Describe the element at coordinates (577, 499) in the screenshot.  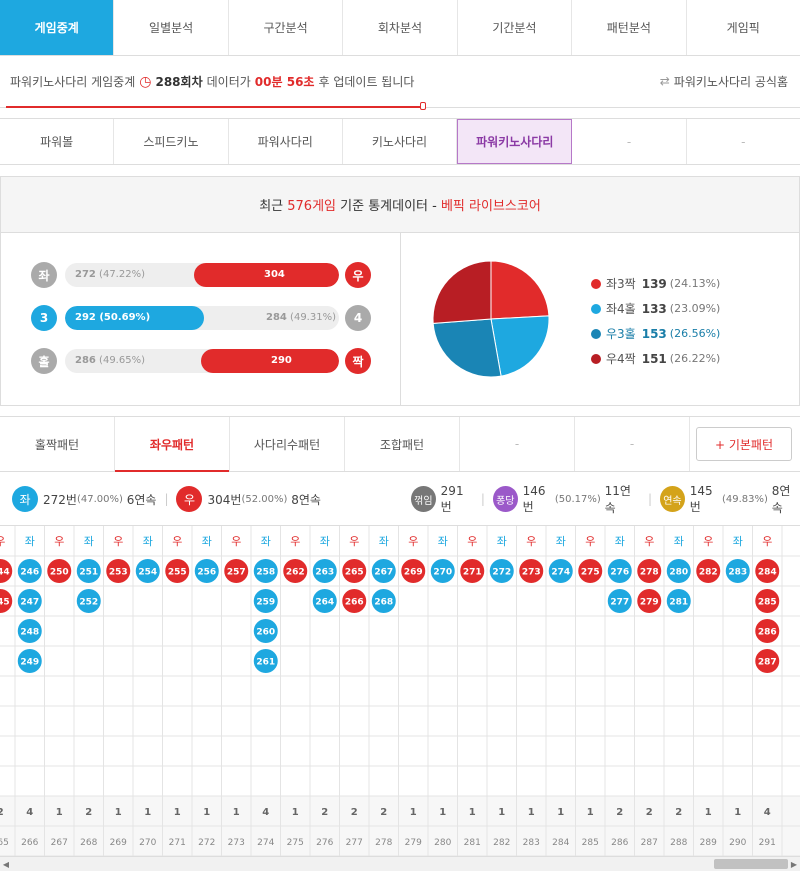
I see `pong-pct: (50.17%)` at that location.